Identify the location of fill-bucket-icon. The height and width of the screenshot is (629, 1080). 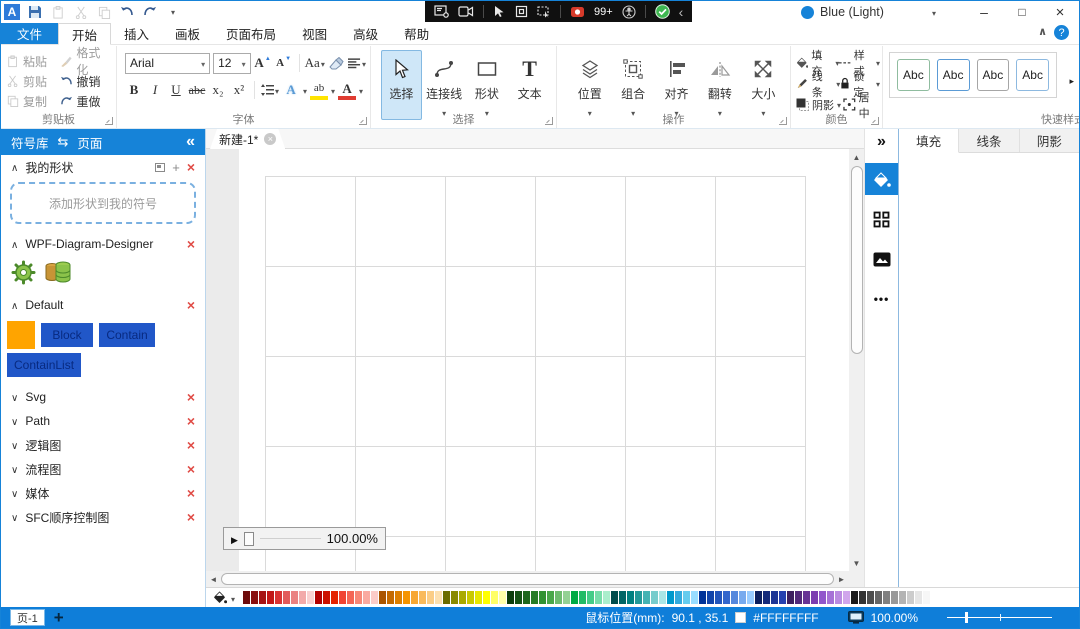
(220, 597).